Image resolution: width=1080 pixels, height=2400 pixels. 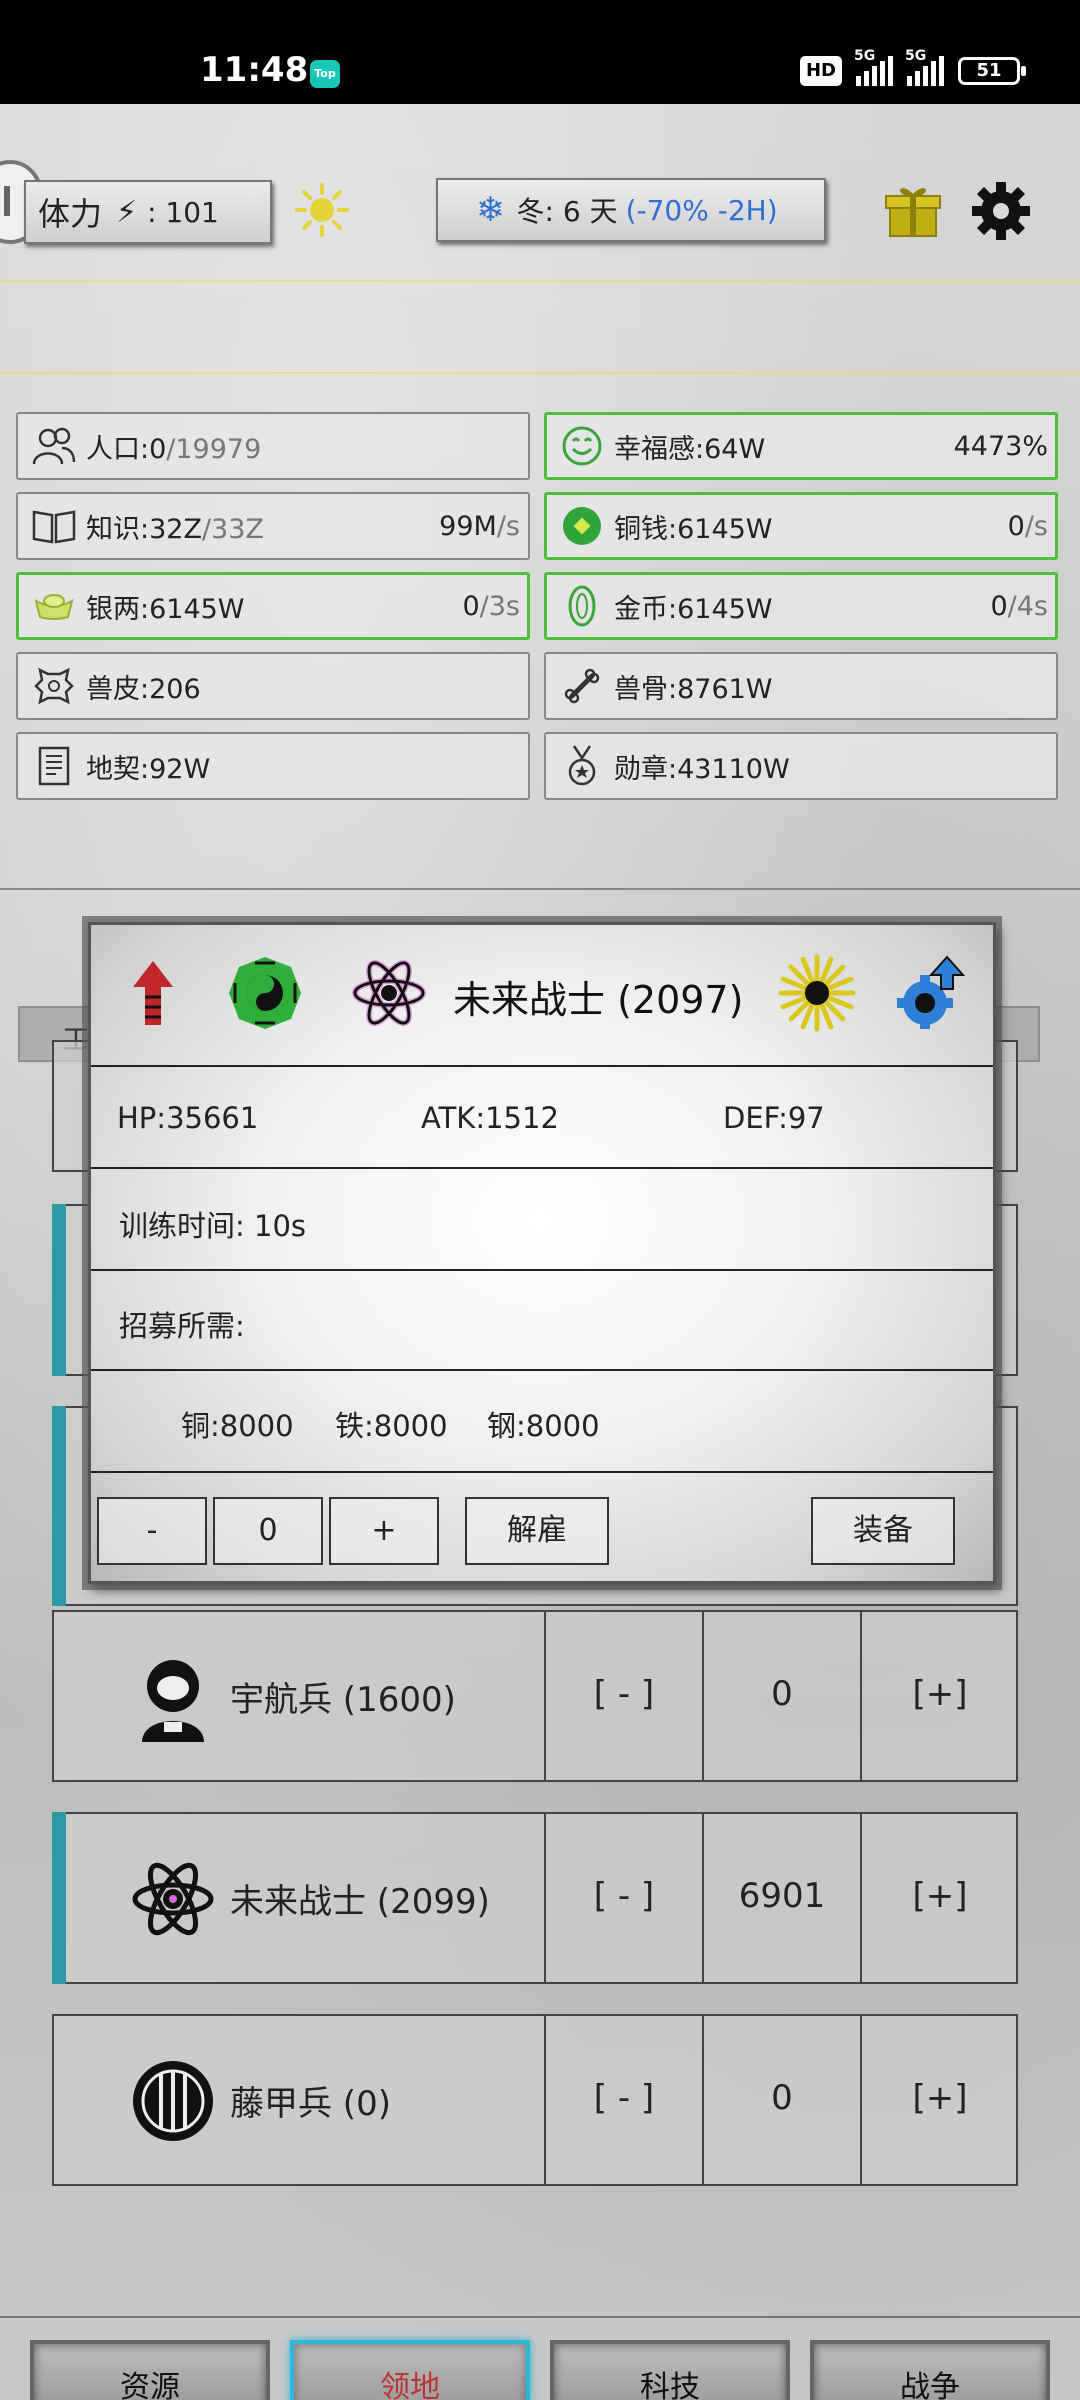 What do you see at coordinates (801, 606) in the screenshot?
I see `resource-gold: 金币:6145W 0/4s` at bounding box center [801, 606].